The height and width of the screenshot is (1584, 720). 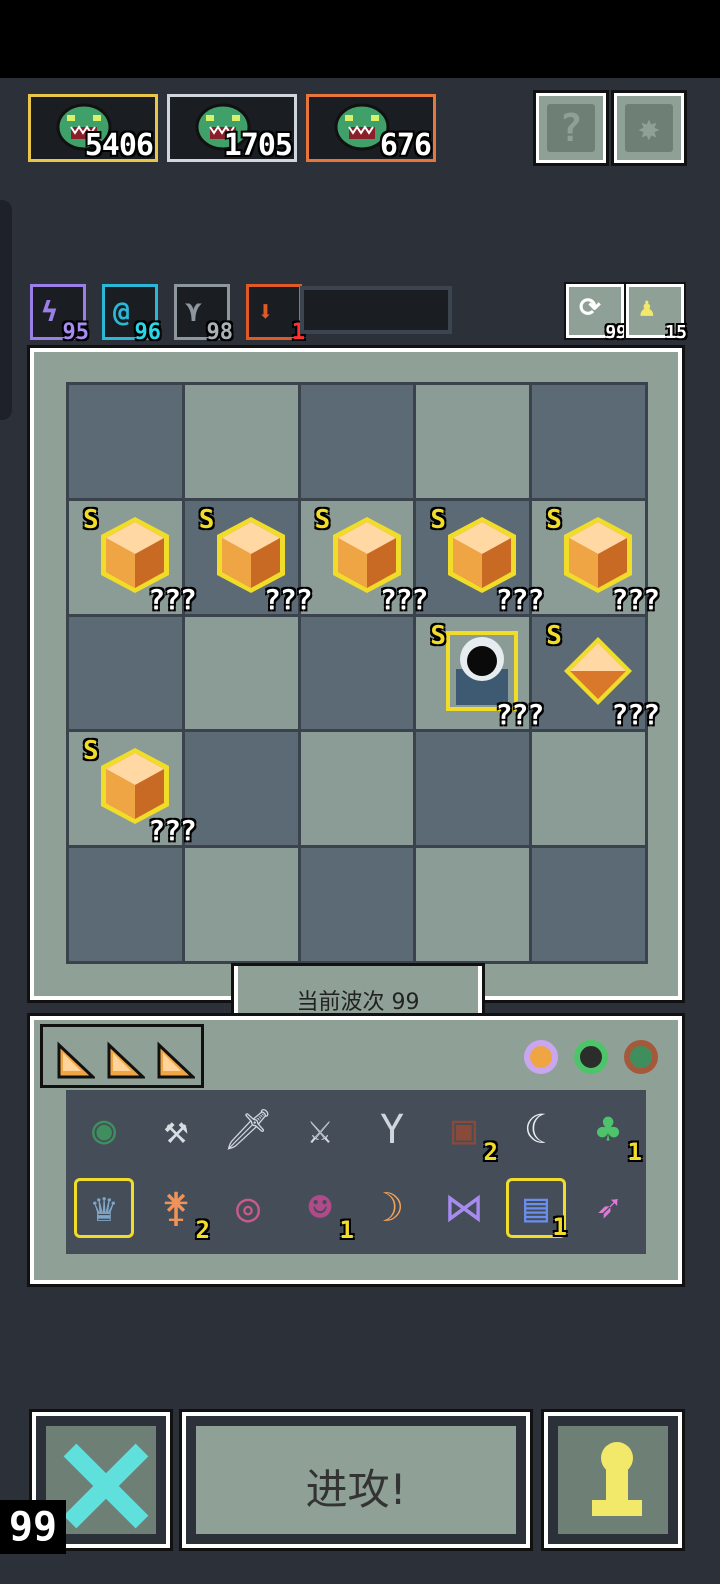 I want to click on inventory-item: ☻ 1, so click(x=322, y=1211).